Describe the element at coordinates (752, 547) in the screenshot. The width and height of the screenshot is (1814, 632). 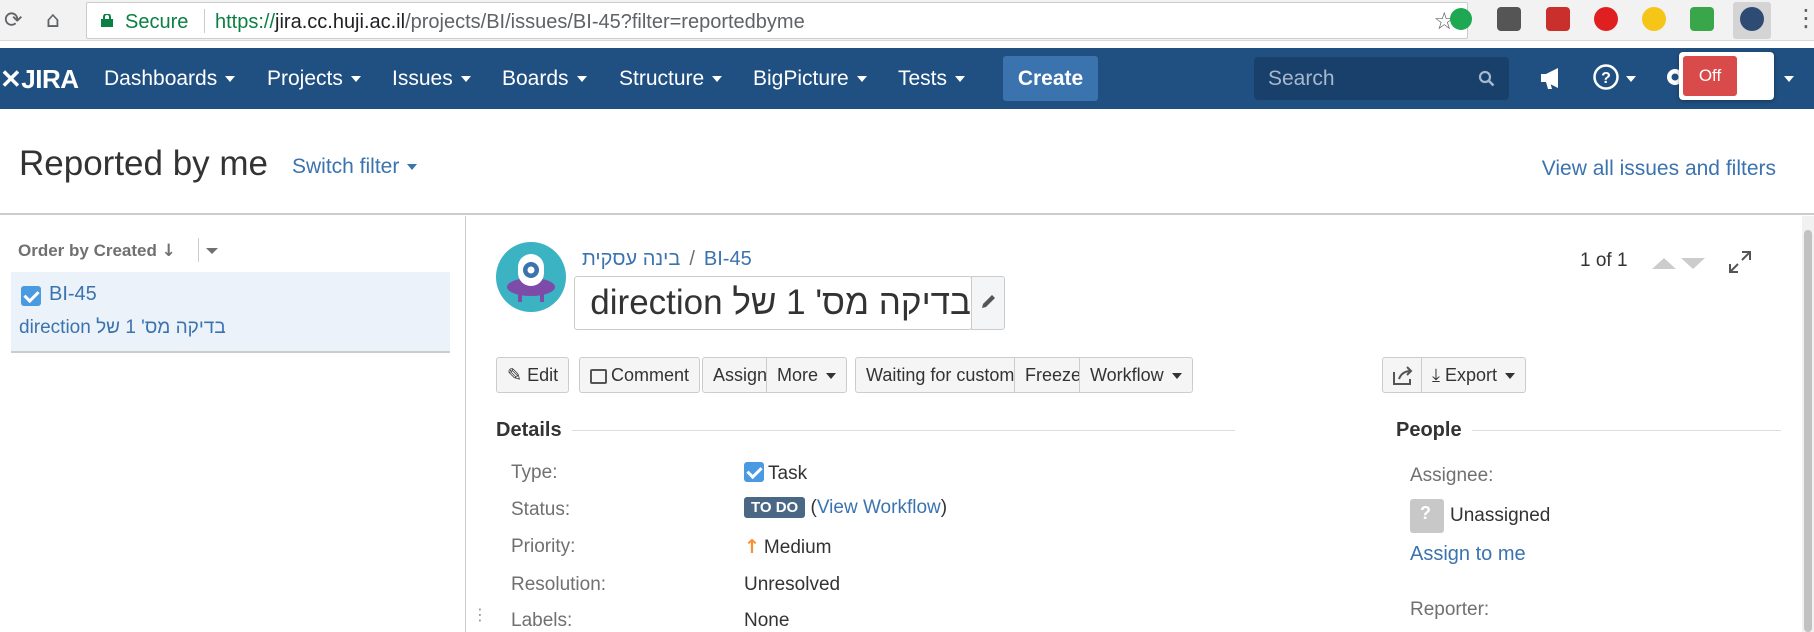
I see `priority-medium-icon: ↑` at that location.